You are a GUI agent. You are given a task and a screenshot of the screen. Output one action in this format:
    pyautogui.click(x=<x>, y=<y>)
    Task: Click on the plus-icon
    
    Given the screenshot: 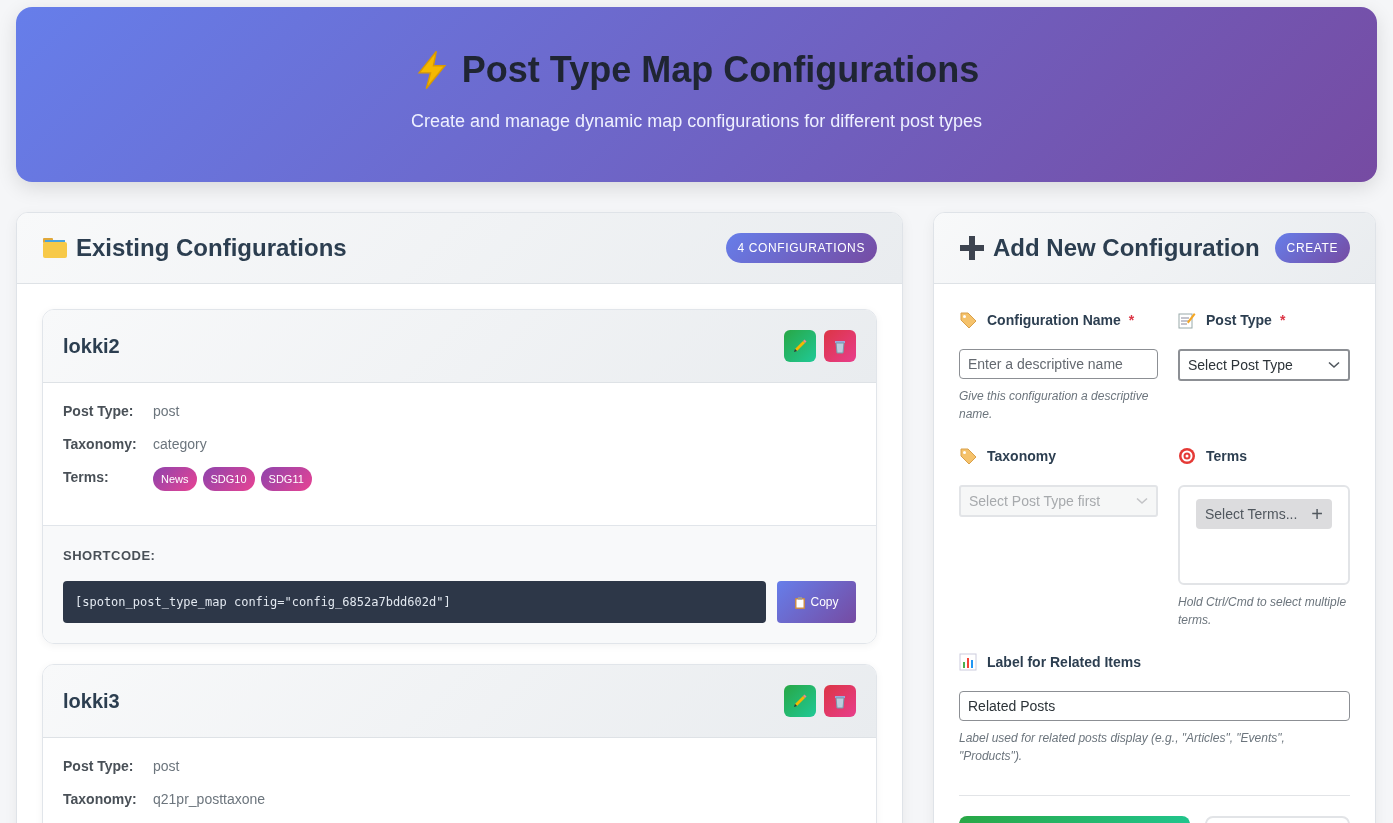 What is the action you would take?
    pyautogui.click(x=972, y=248)
    